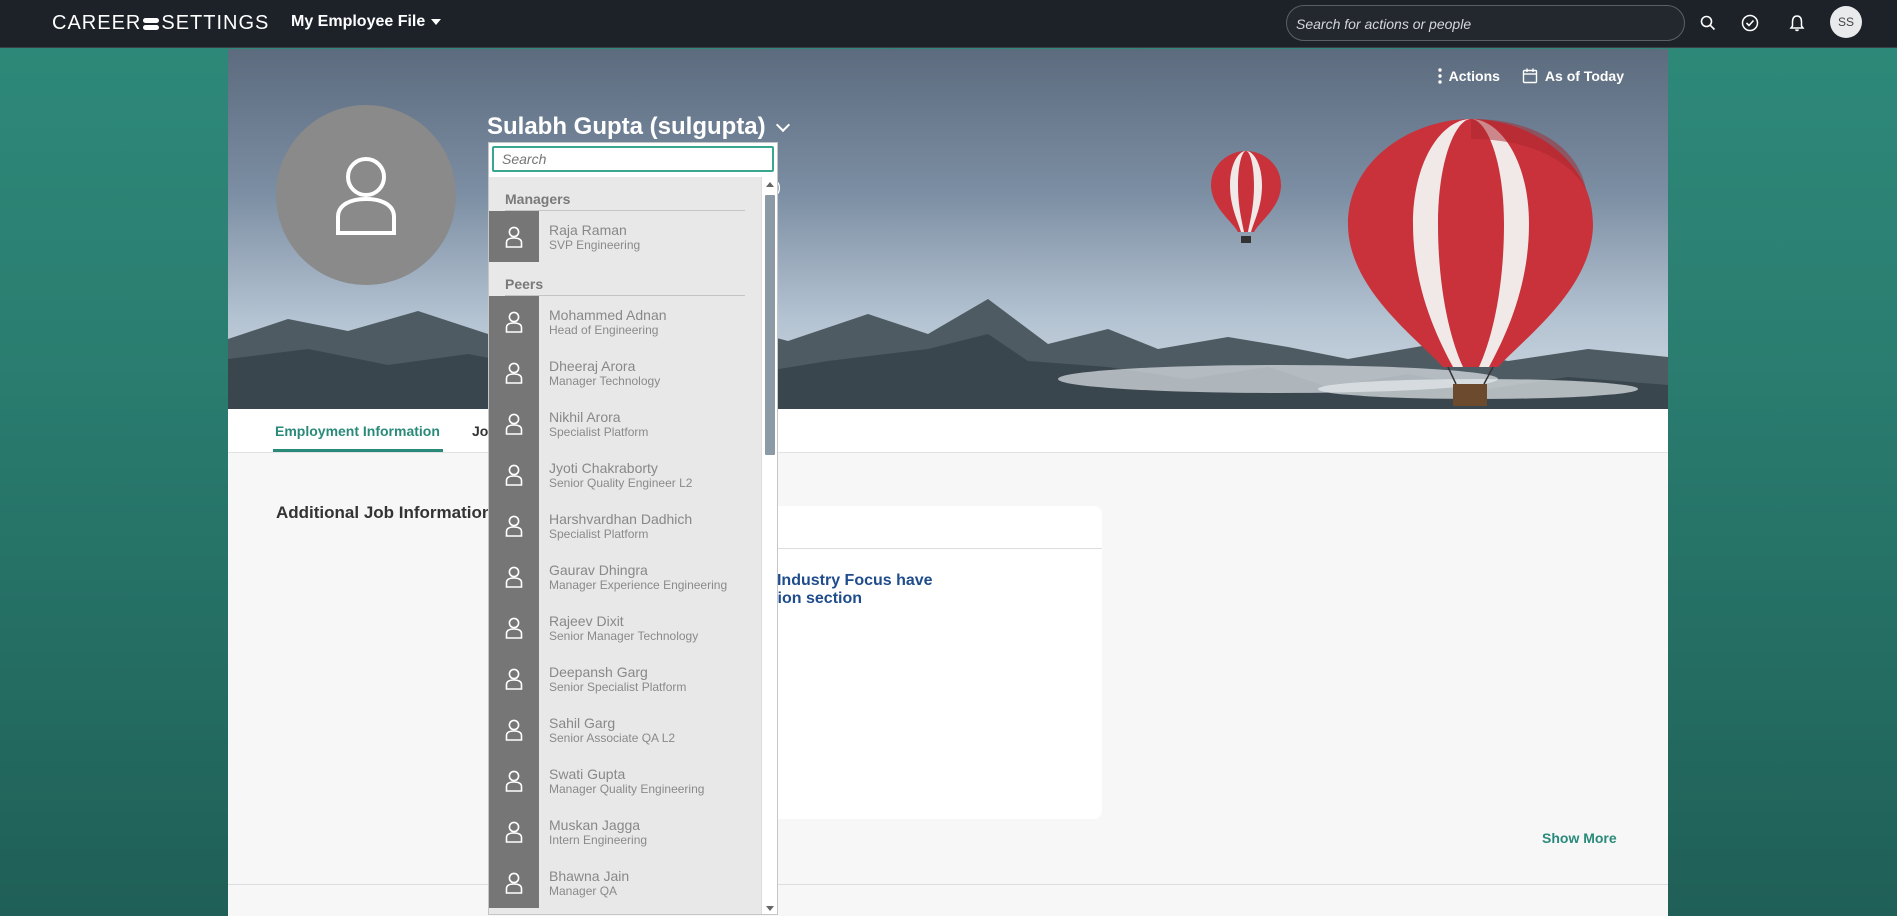 The image size is (1897, 916). I want to click on person-name: Nikhil Arora, so click(585, 416).